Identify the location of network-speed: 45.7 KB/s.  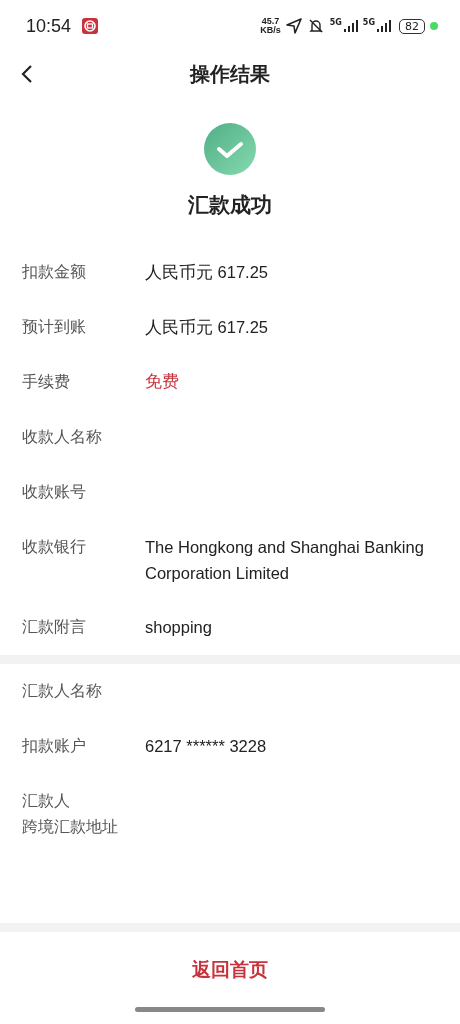
(270, 26).